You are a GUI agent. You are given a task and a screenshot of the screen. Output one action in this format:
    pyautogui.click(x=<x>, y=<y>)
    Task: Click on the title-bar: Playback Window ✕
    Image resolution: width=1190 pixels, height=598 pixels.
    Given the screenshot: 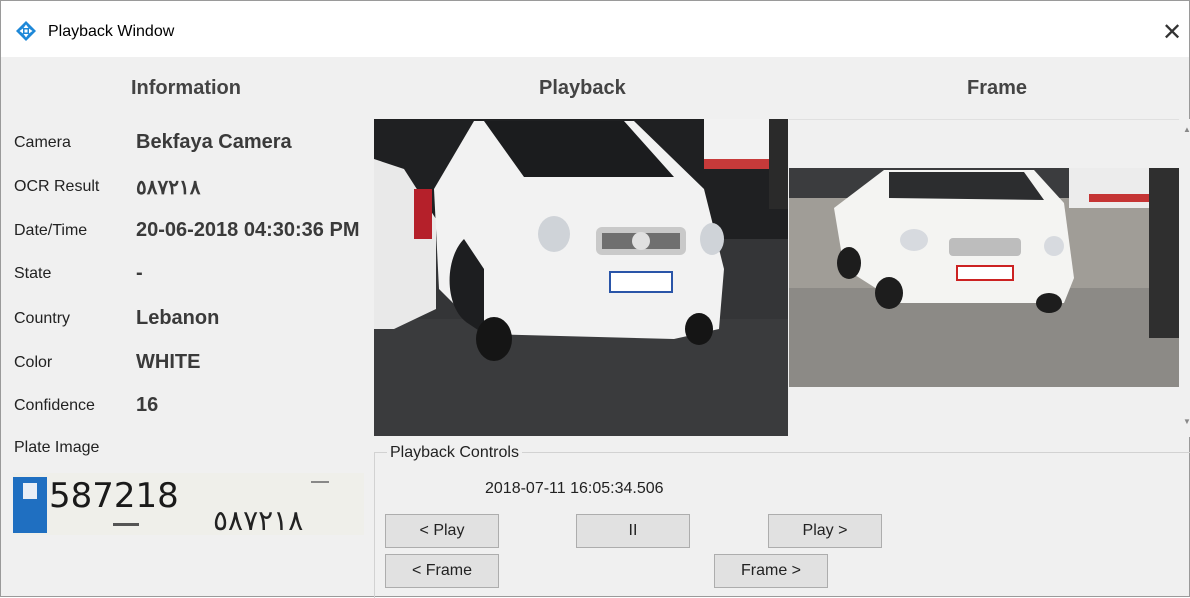 What is the action you would take?
    pyautogui.click(x=595, y=29)
    